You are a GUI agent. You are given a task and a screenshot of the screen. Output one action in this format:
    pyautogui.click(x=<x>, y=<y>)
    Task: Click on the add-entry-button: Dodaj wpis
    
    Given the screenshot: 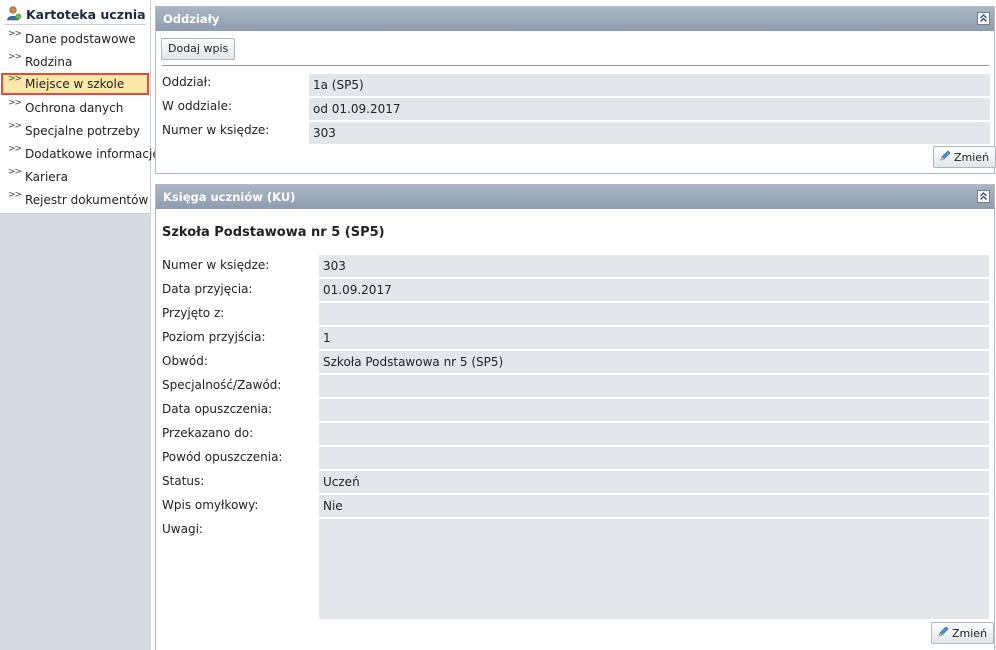 What is the action you would take?
    pyautogui.click(x=198, y=49)
    